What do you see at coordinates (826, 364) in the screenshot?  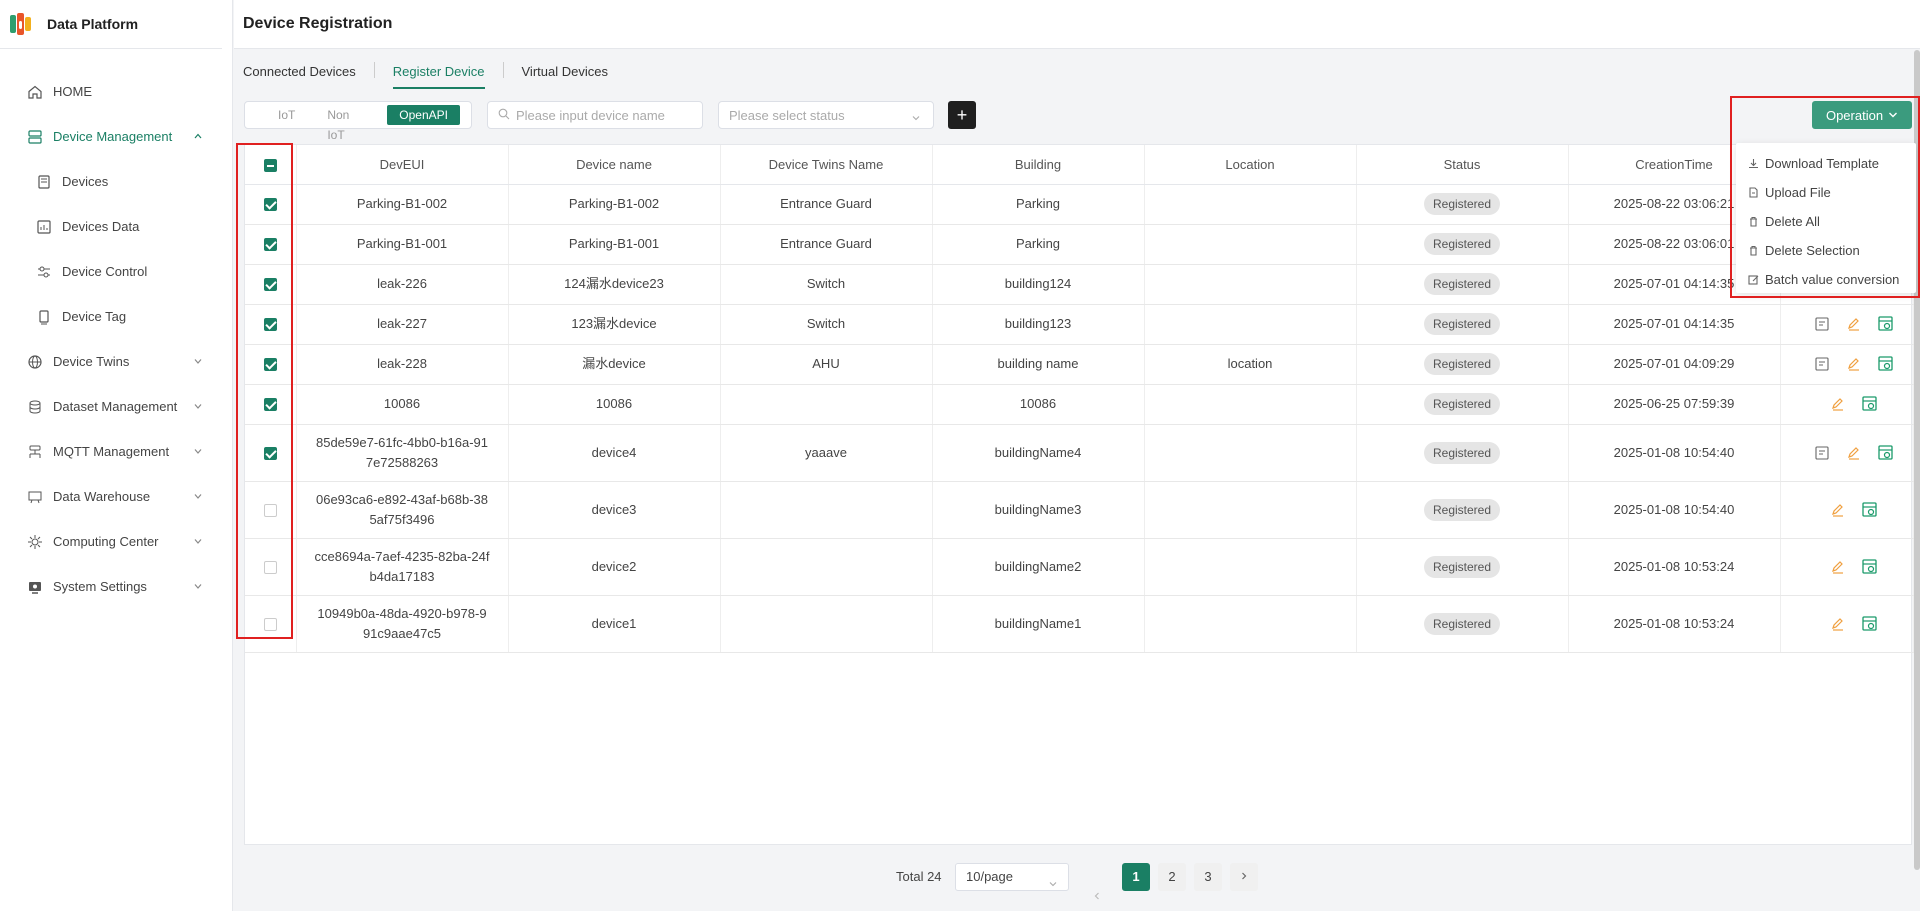 I see `cell-twins-name: AHU` at bounding box center [826, 364].